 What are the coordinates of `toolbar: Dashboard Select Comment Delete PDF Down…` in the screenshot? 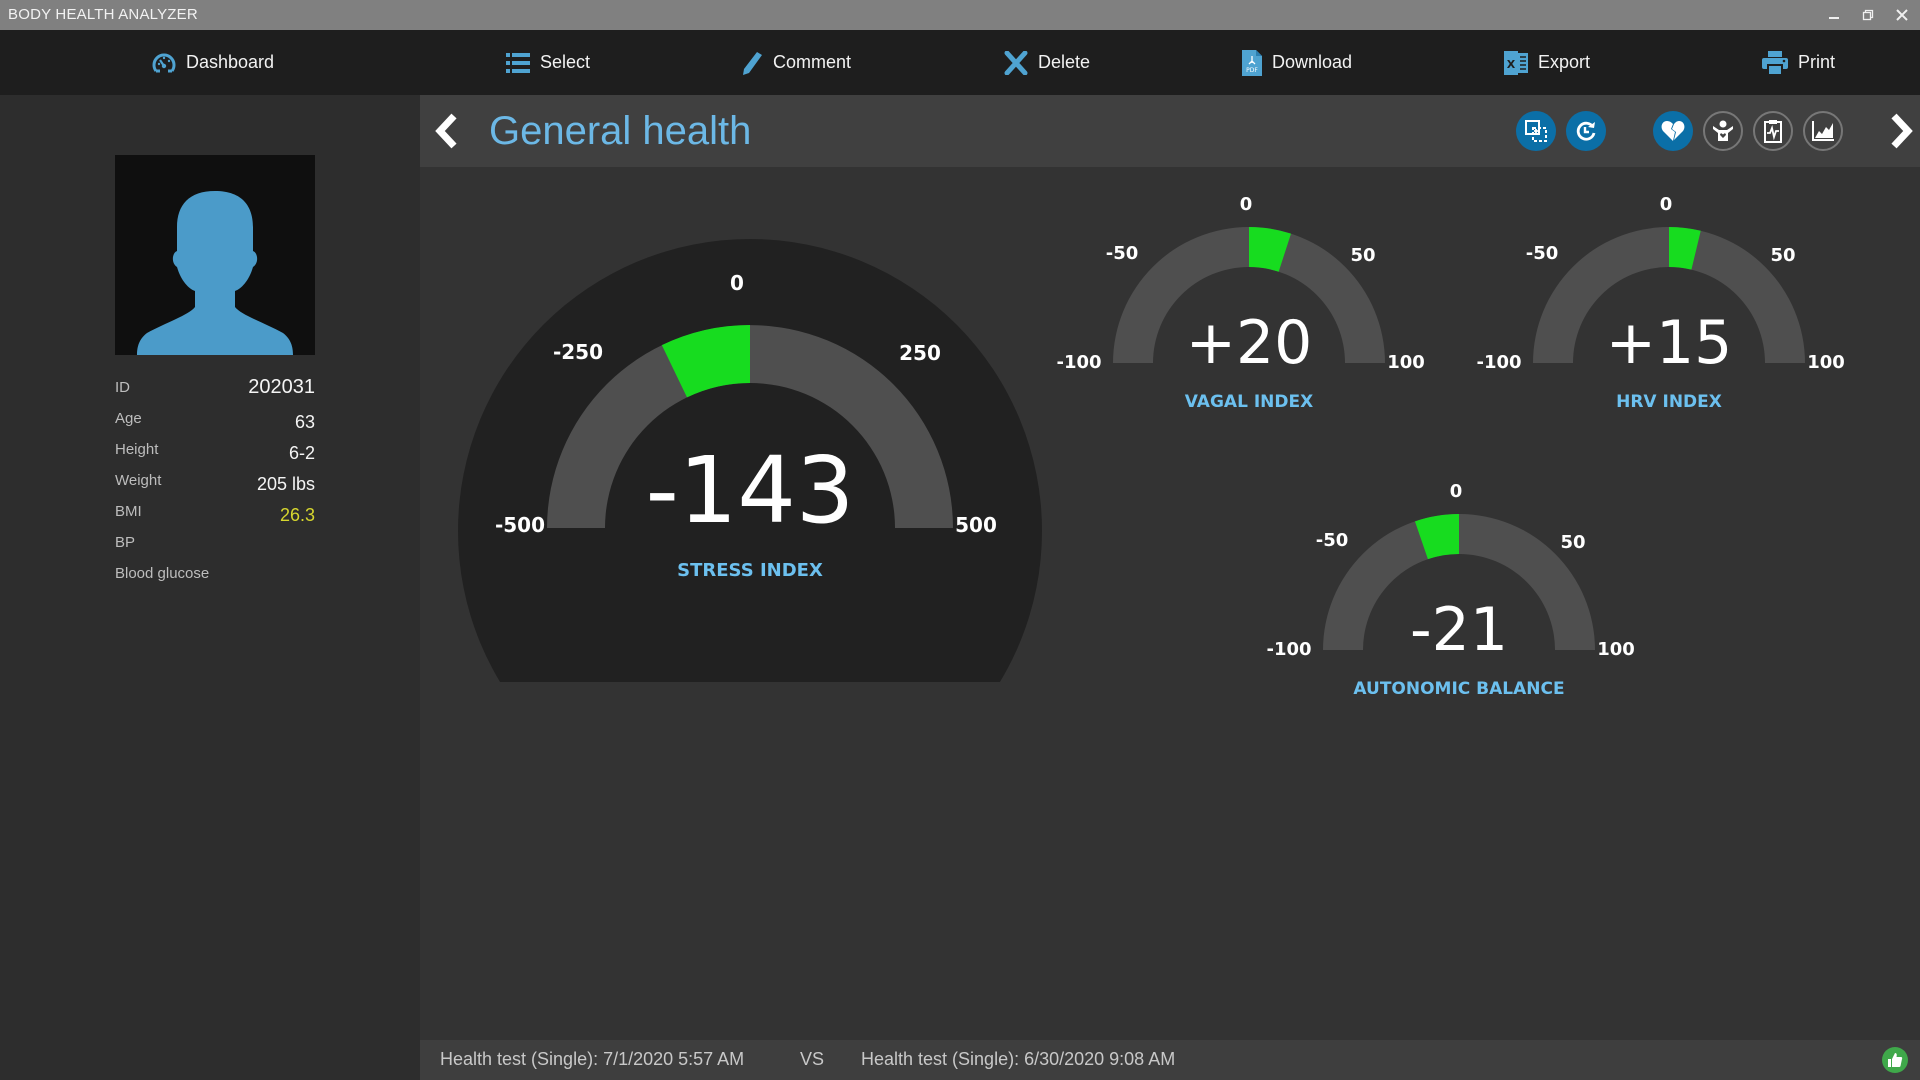 It's located at (960, 62).